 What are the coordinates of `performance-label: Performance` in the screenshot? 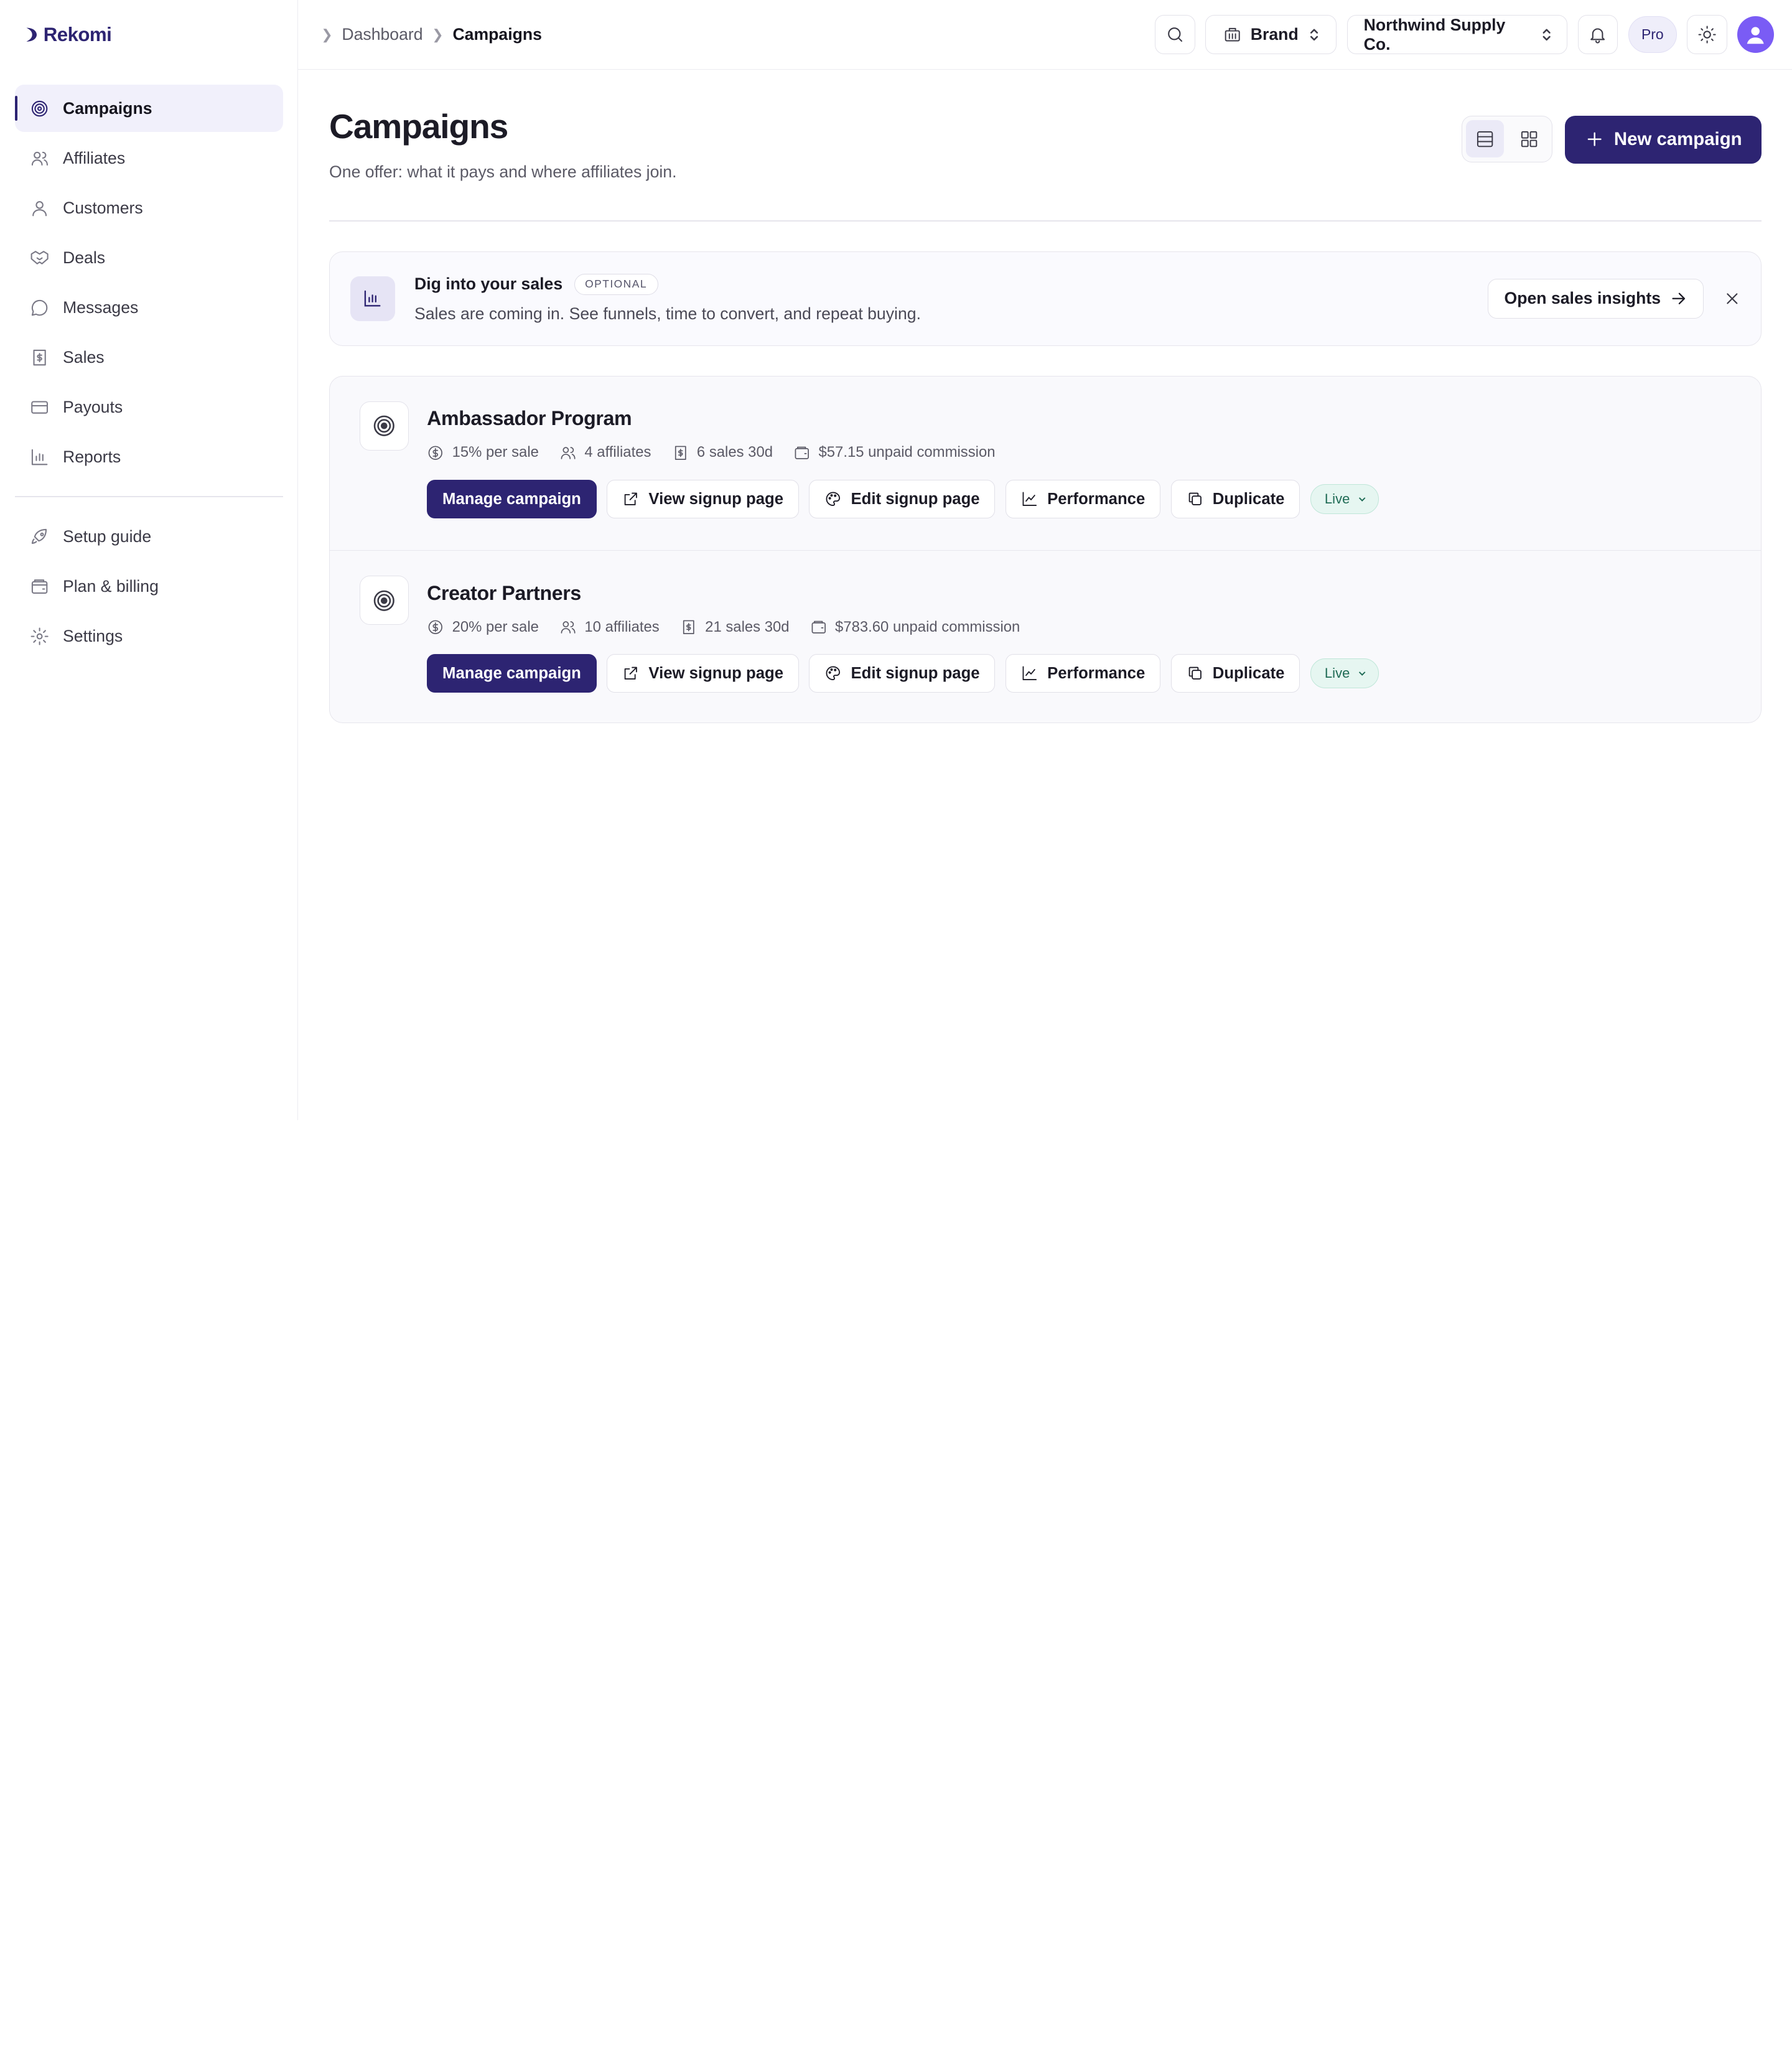 It's located at (1096, 499).